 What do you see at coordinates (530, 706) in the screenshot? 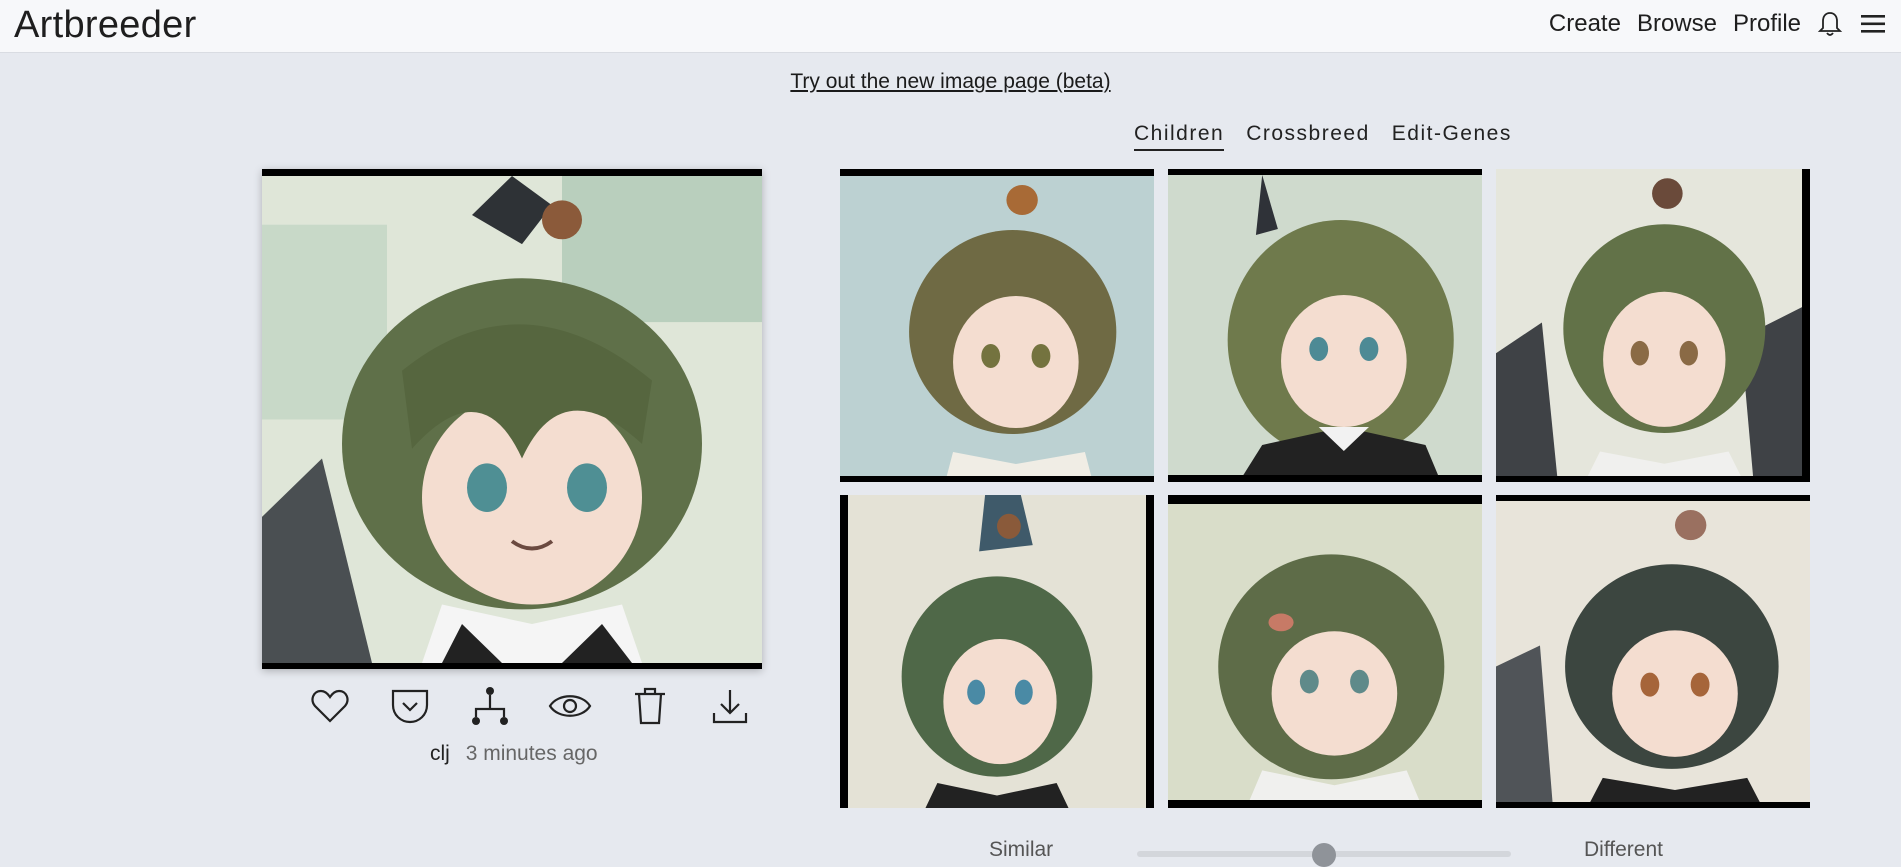
I see `image-actions` at bounding box center [530, 706].